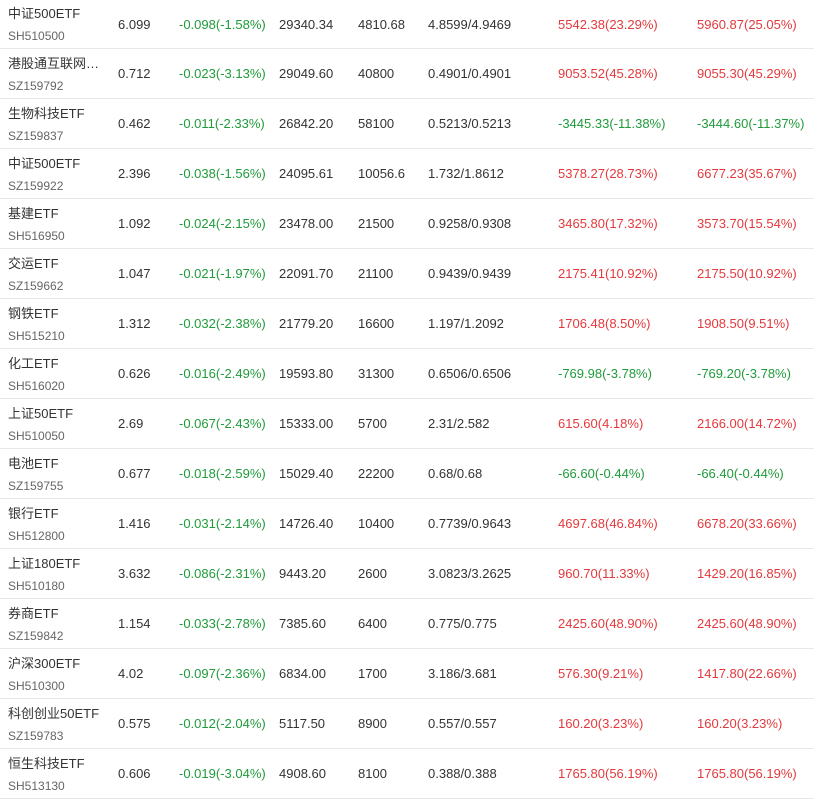  What do you see at coordinates (36, 536) in the screenshot?
I see `fund-code: SH512800` at bounding box center [36, 536].